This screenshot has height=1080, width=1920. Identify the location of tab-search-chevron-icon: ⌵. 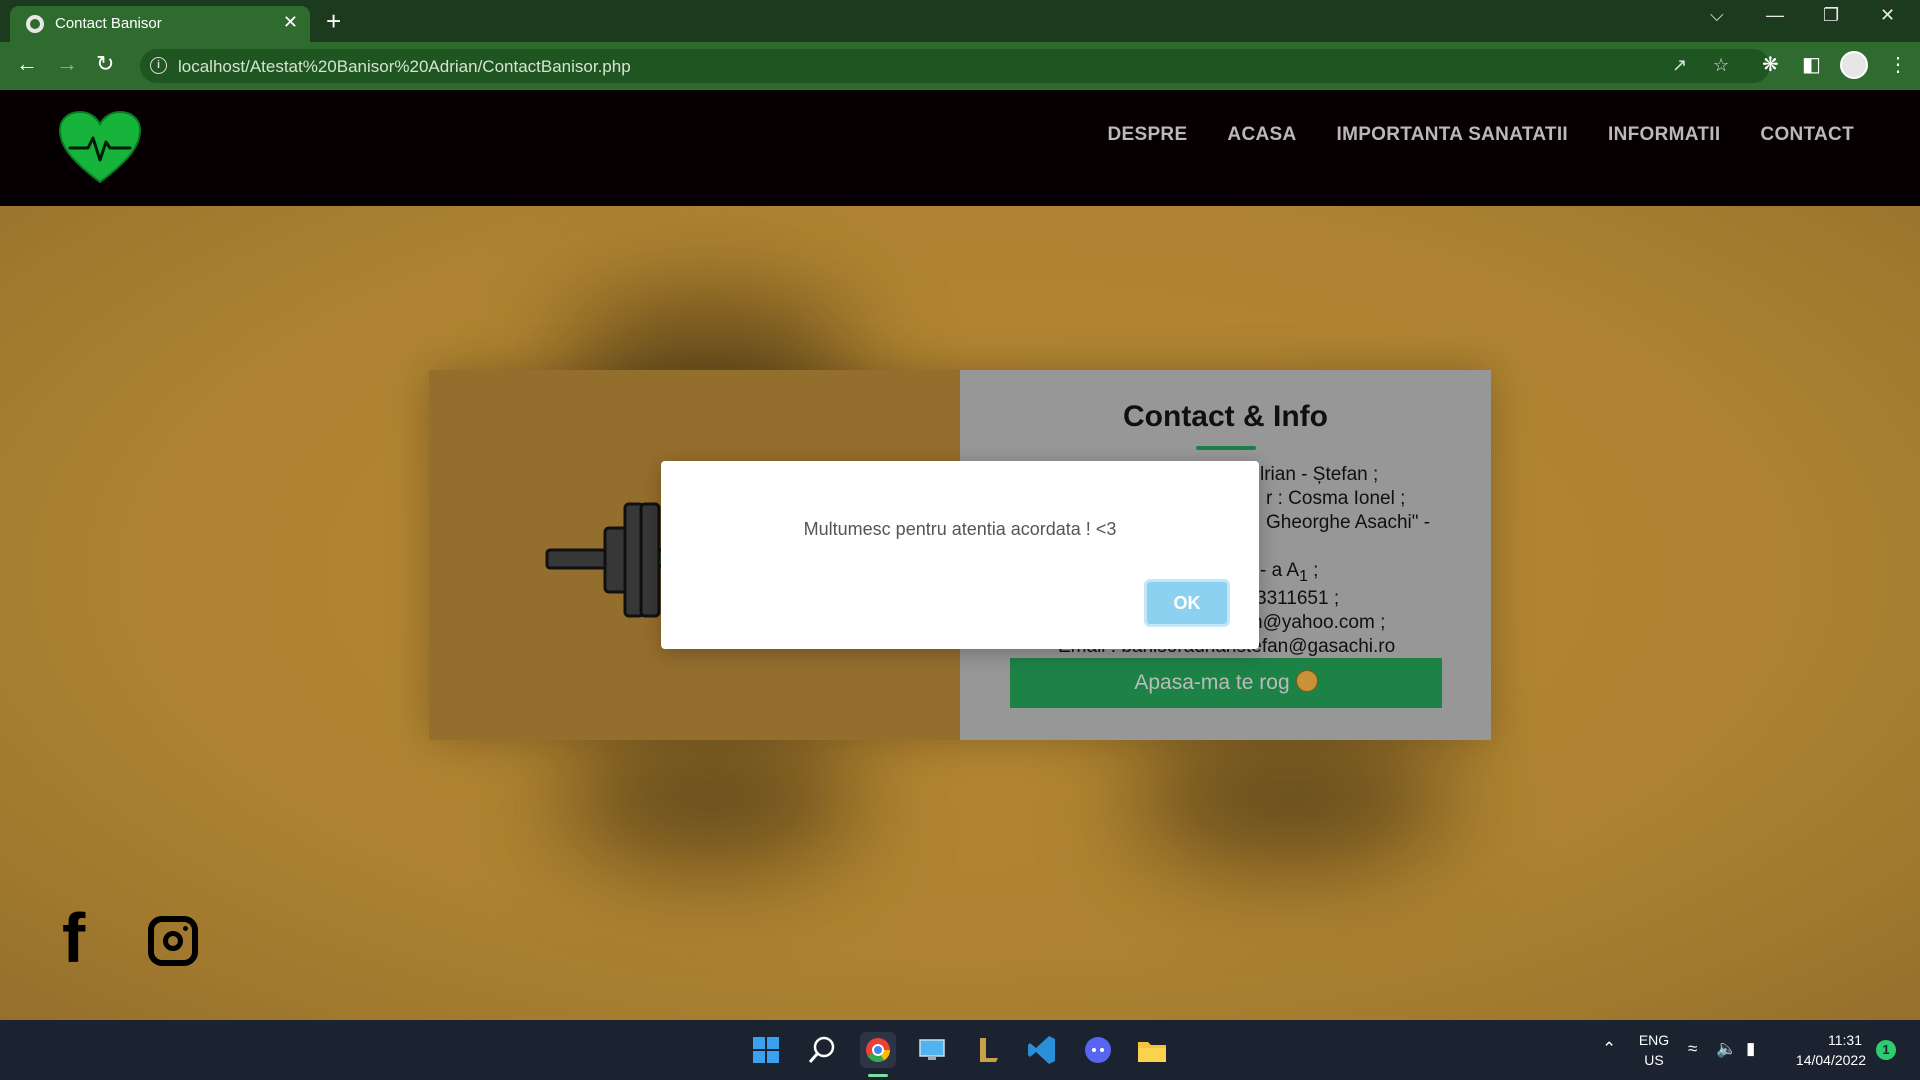
(1717, 15).